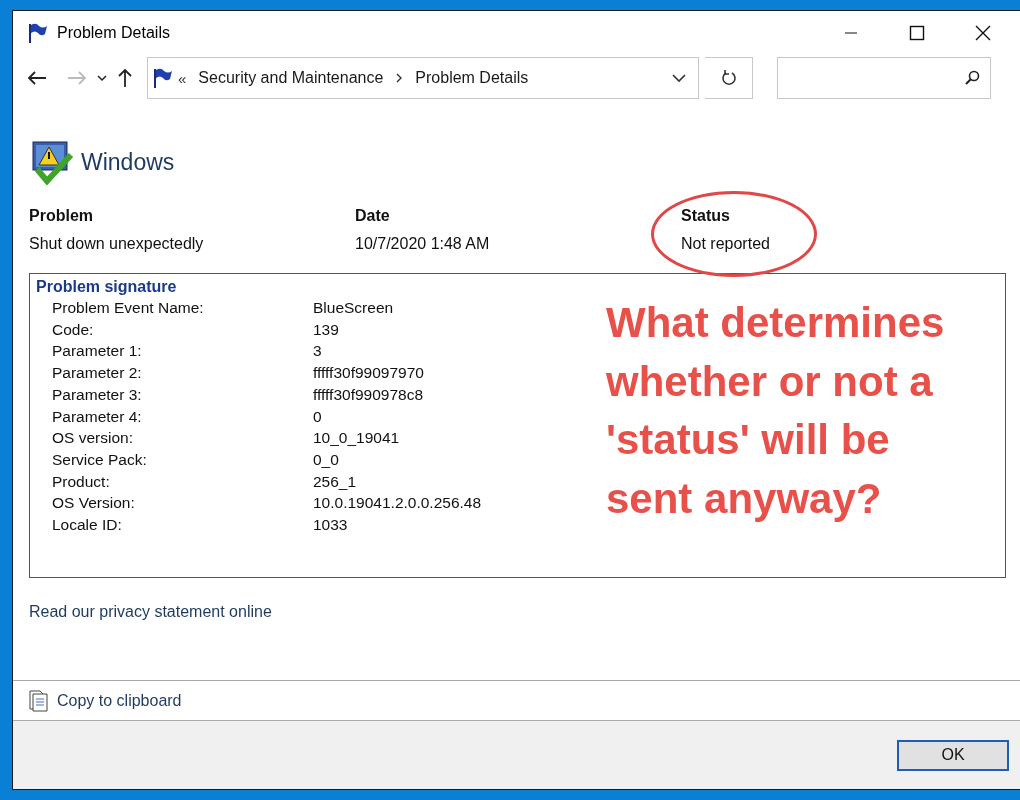 This screenshot has height=800, width=1020. I want to click on field-label: Locale ID:, so click(87, 525).